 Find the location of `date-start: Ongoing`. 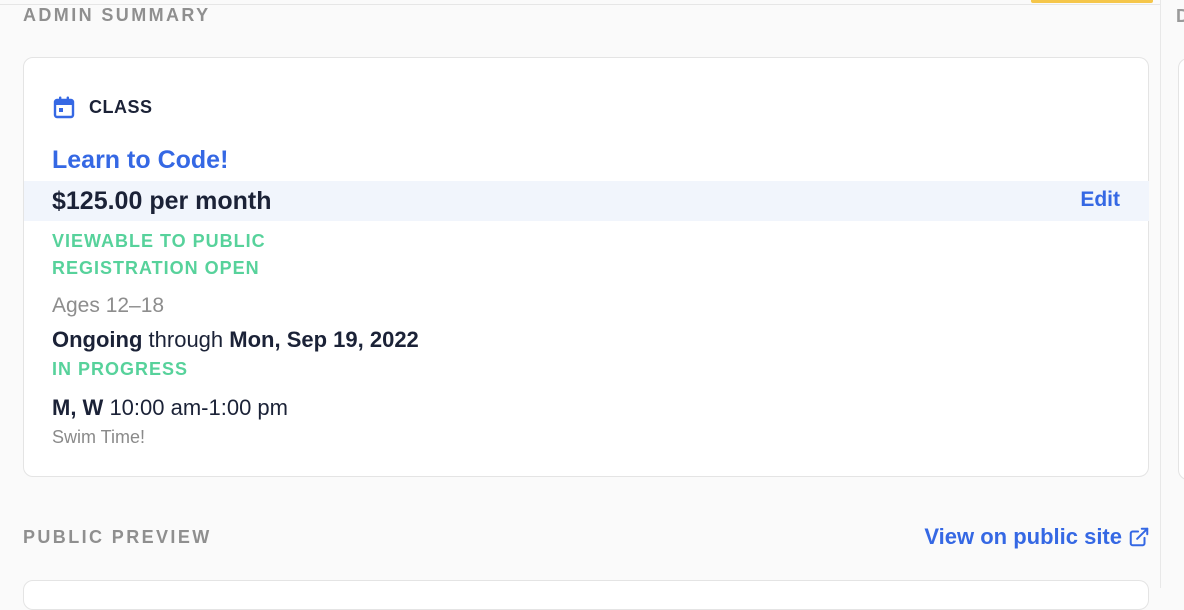

date-start: Ongoing is located at coordinates (97, 339).